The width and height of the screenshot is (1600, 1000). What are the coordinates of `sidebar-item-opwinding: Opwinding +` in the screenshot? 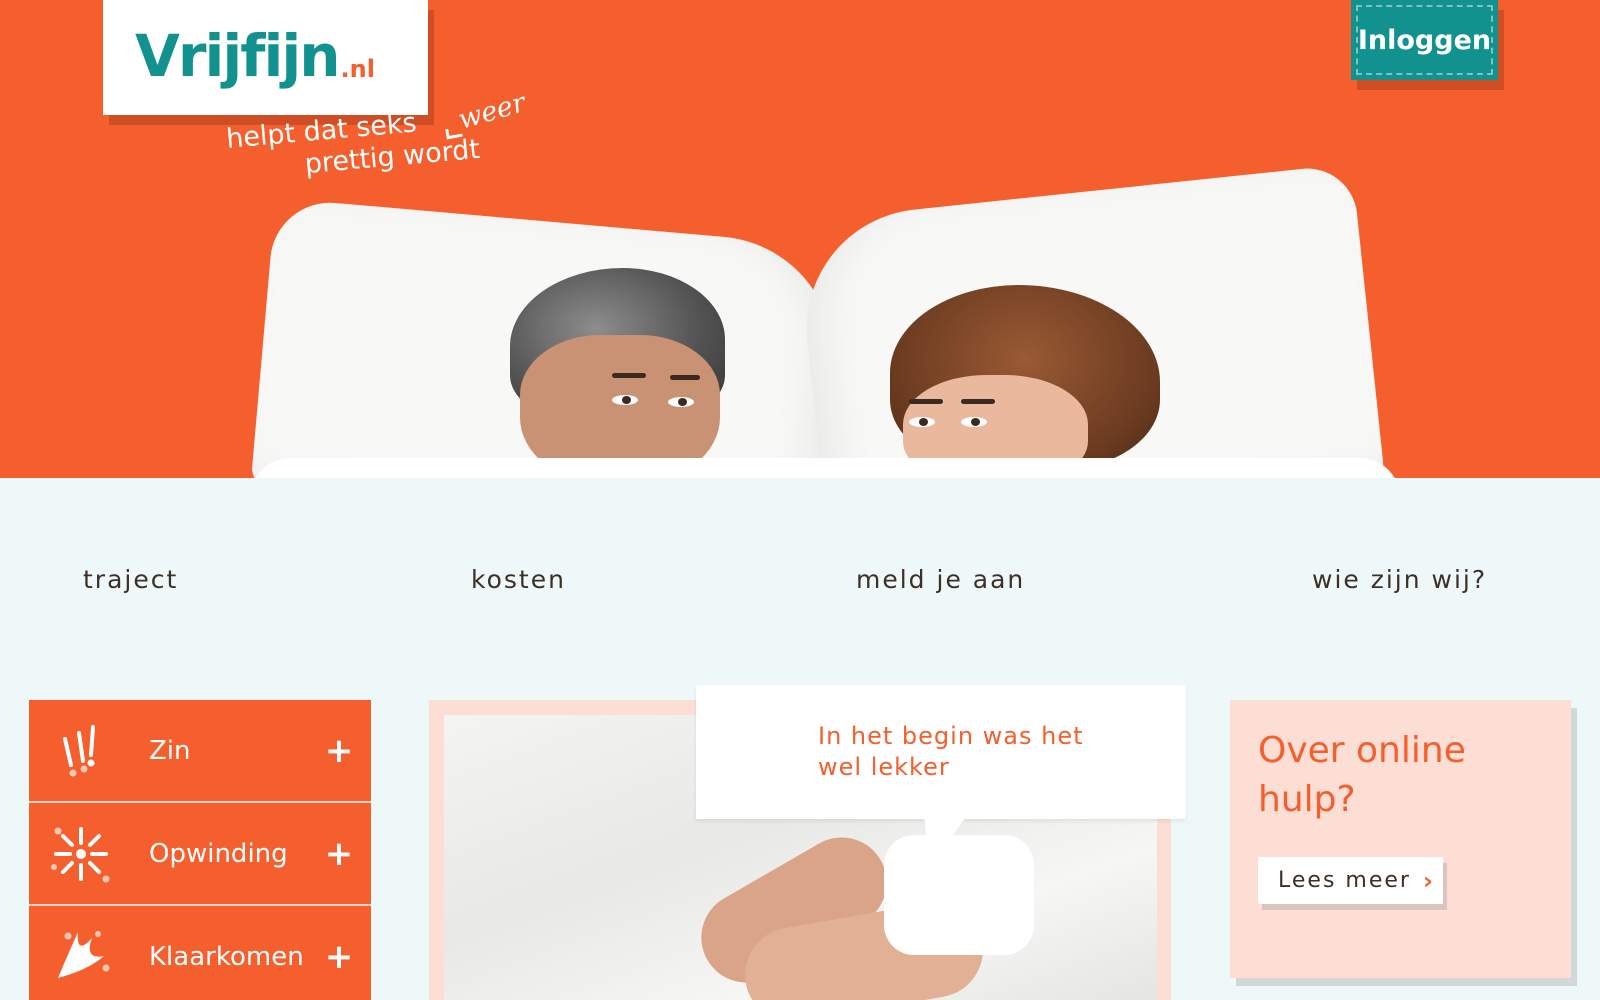 It's located at (200, 854).